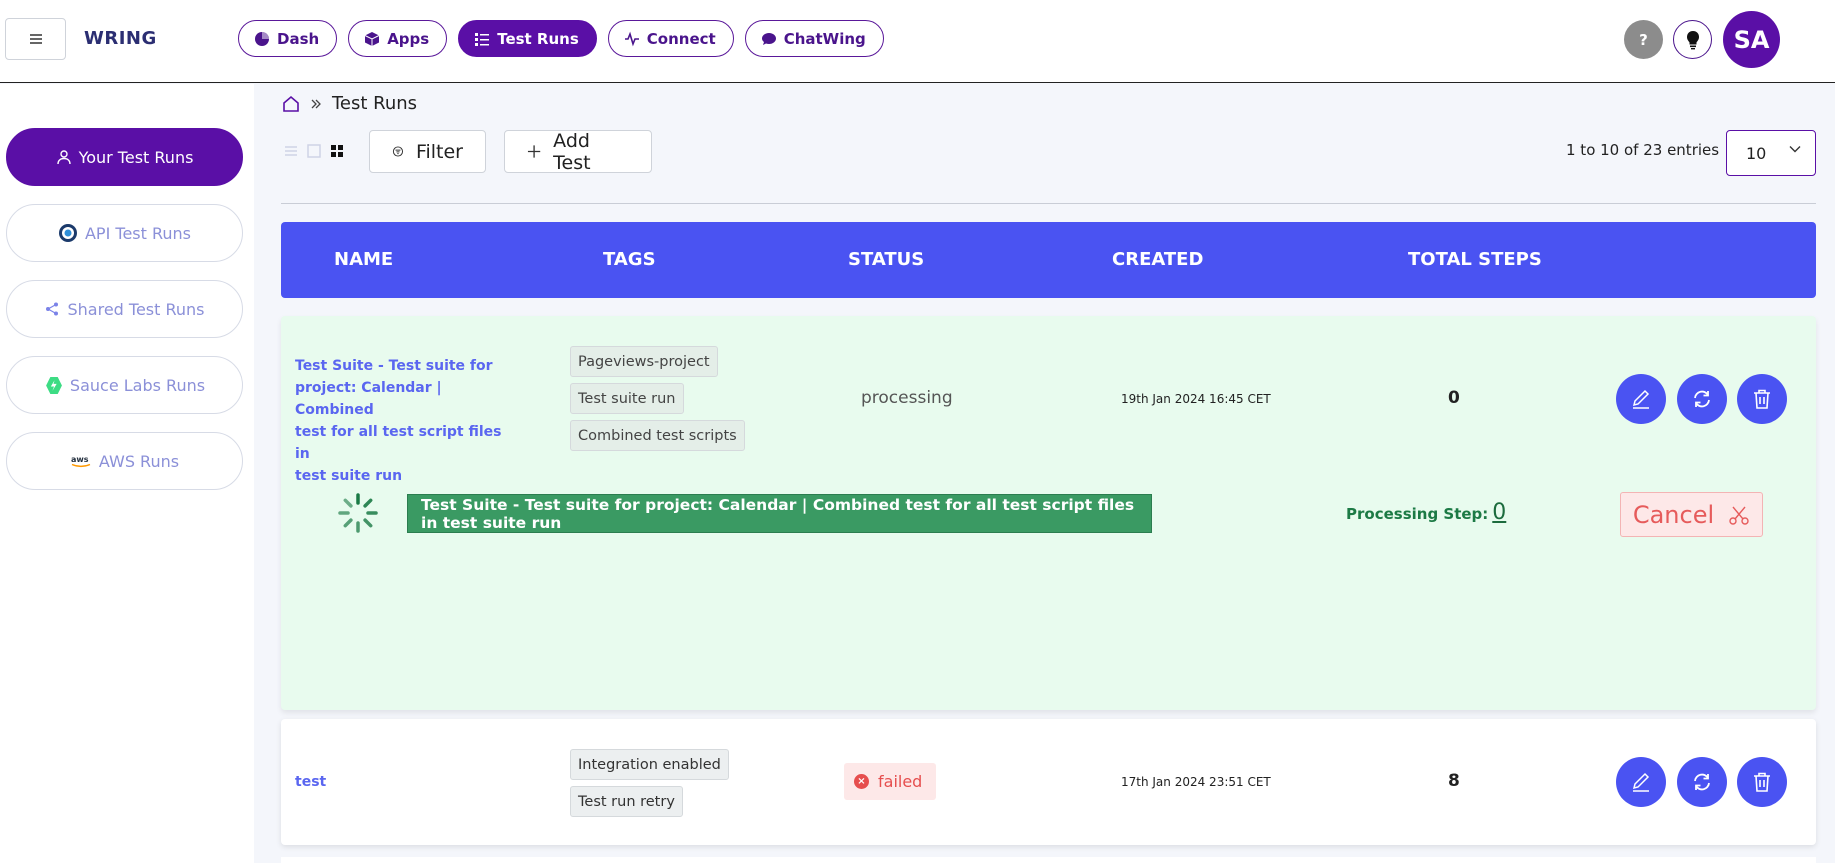  I want to click on scissors-icon, so click(1739, 515).